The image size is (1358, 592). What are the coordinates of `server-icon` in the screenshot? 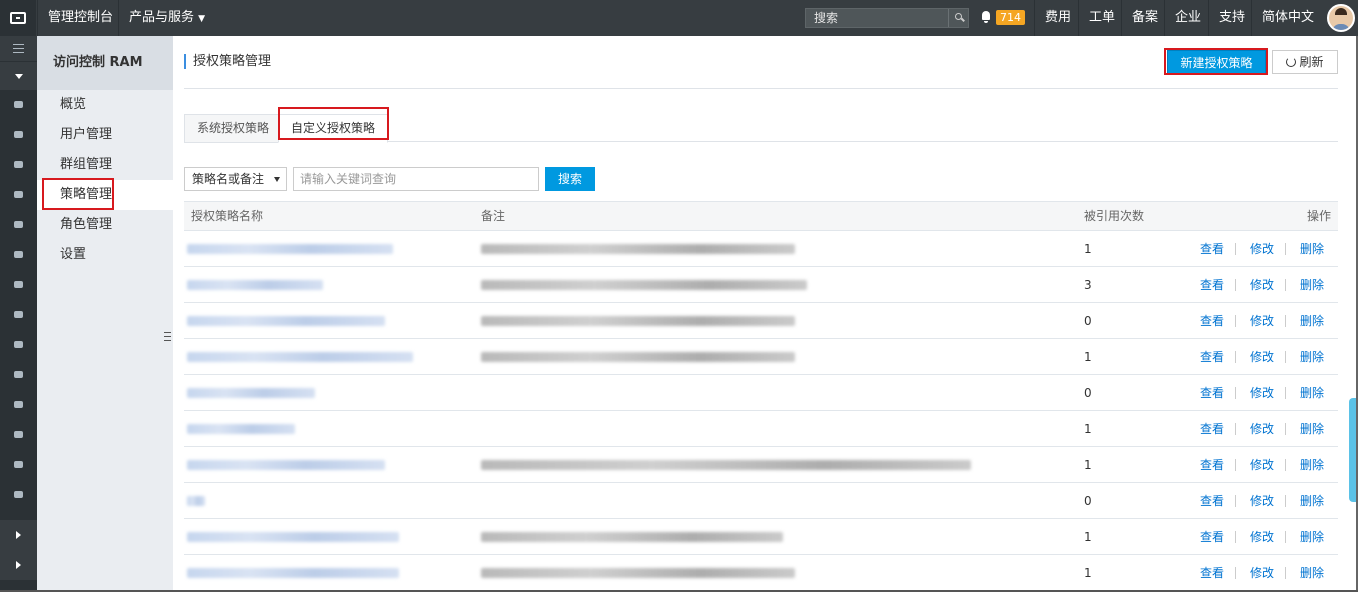 It's located at (18, 104).